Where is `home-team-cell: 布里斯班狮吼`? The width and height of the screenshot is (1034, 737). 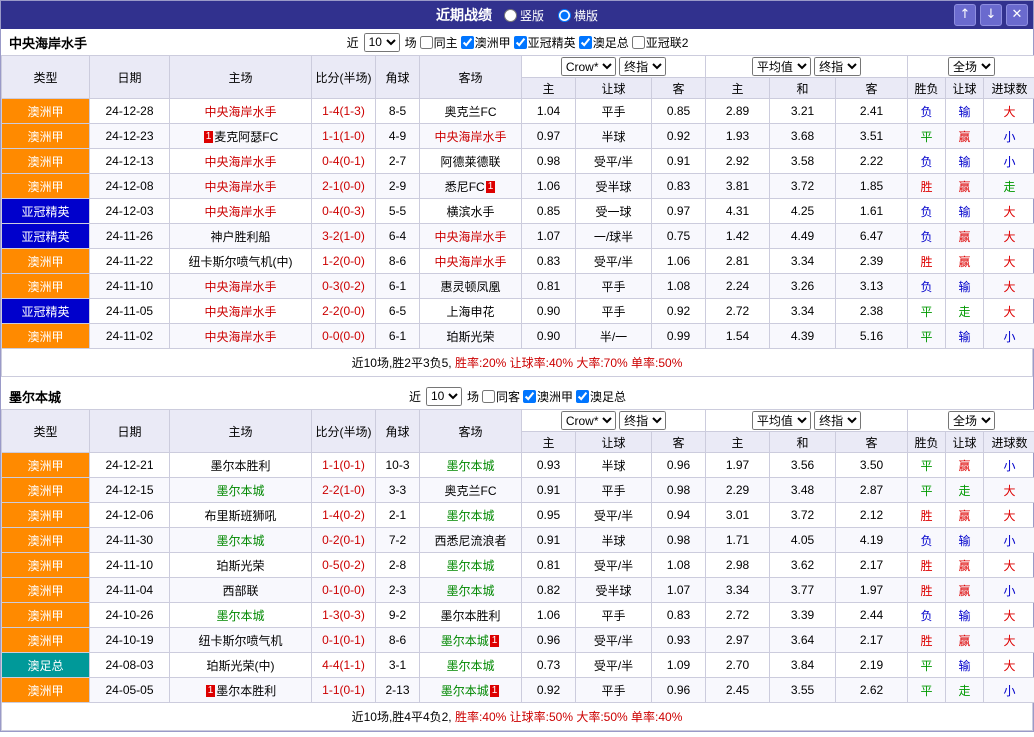
home-team-cell: 布里斯班狮吼 is located at coordinates (240, 515).